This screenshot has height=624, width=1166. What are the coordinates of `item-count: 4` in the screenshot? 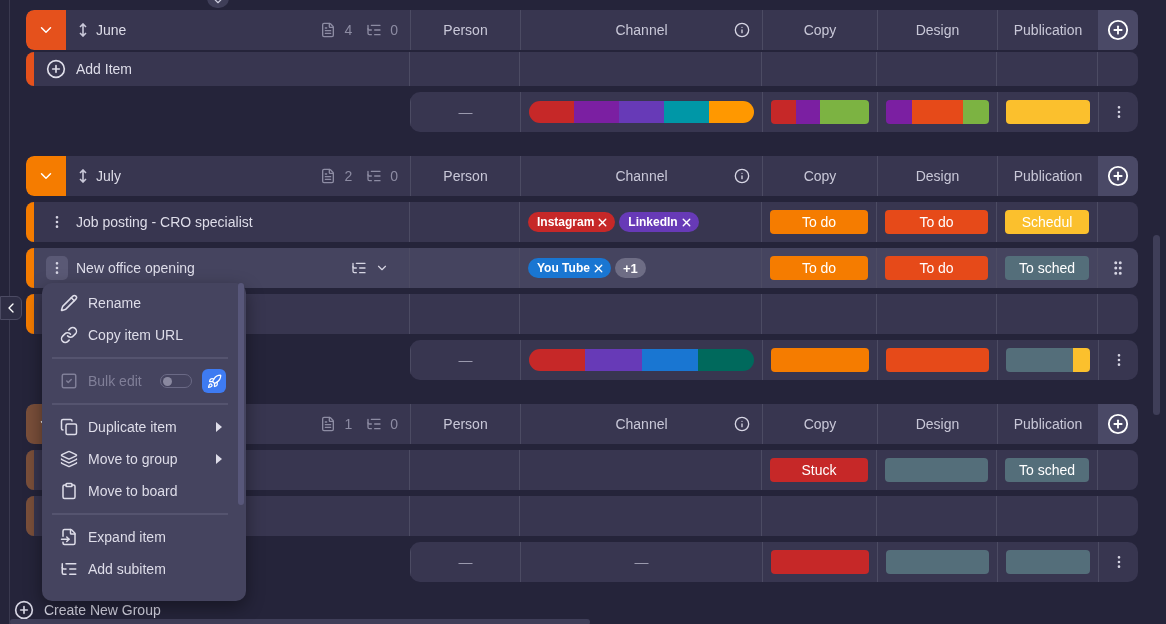 It's located at (348, 30).